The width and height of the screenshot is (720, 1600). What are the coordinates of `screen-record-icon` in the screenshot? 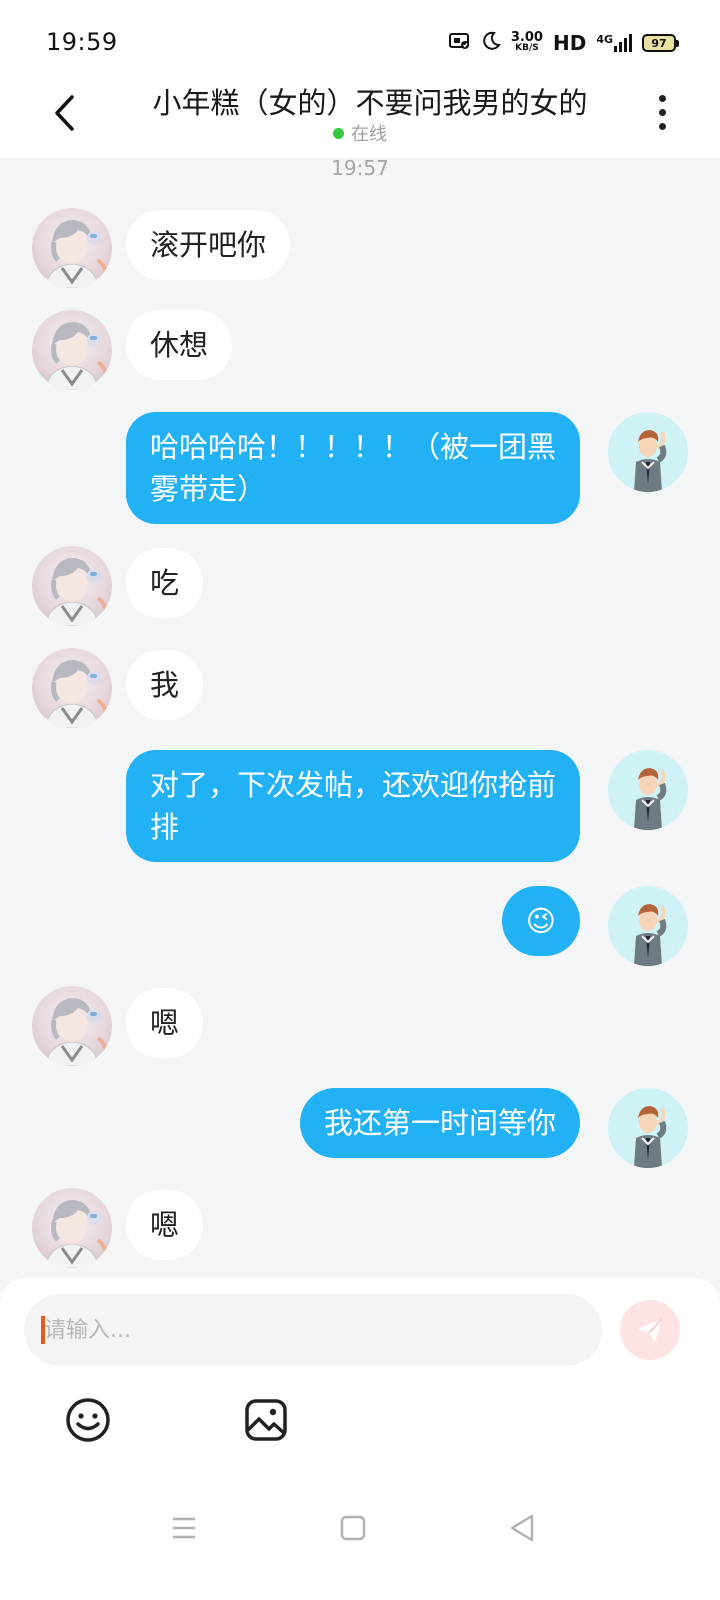 It's located at (459, 43).